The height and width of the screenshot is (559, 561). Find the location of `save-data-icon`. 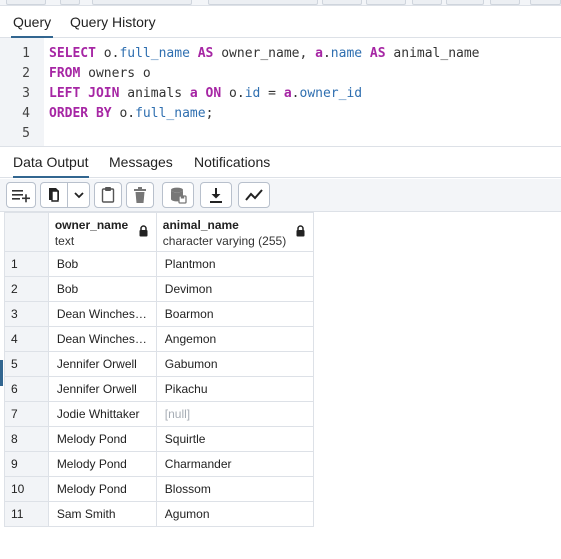

save-data-icon is located at coordinates (179, 195).